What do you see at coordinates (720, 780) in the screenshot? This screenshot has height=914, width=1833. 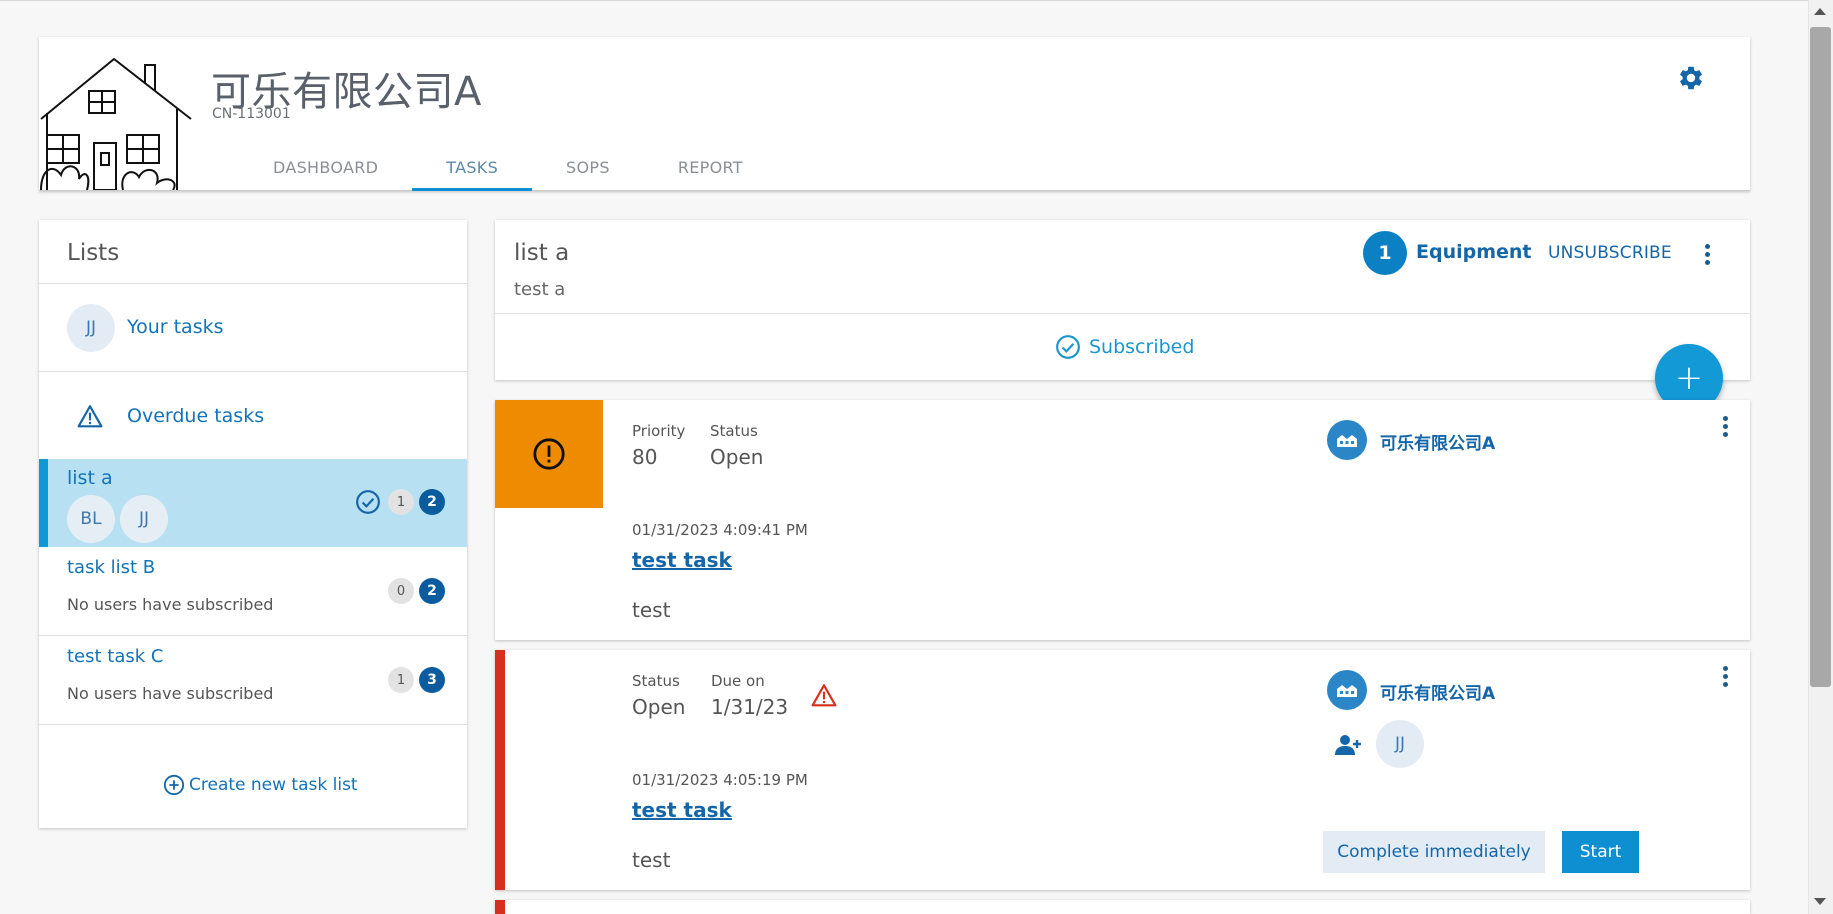 I see `task-timestamp: 01/31/2023 4:05:19 PM` at bounding box center [720, 780].